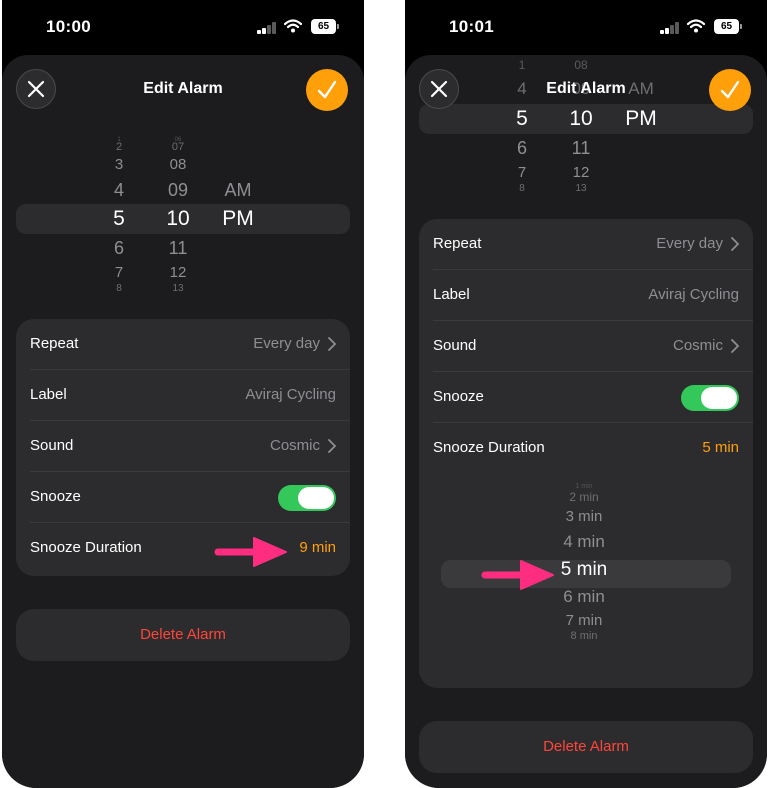 This screenshot has height=788, width=768. Describe the element at coordinates (118, 190) in the screenshot. I see `hour-option: 4` at that location.